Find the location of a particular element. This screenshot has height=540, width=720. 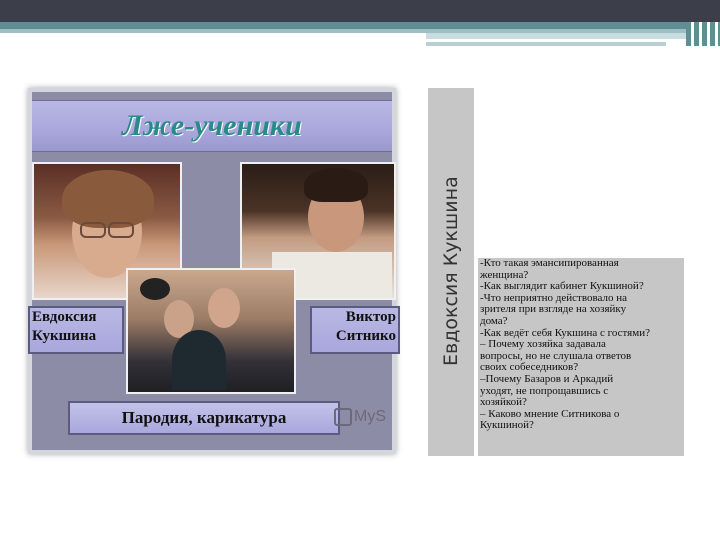

question-item: -Кто такая эмансипированная женщина? is located at coordinates (549, 269).